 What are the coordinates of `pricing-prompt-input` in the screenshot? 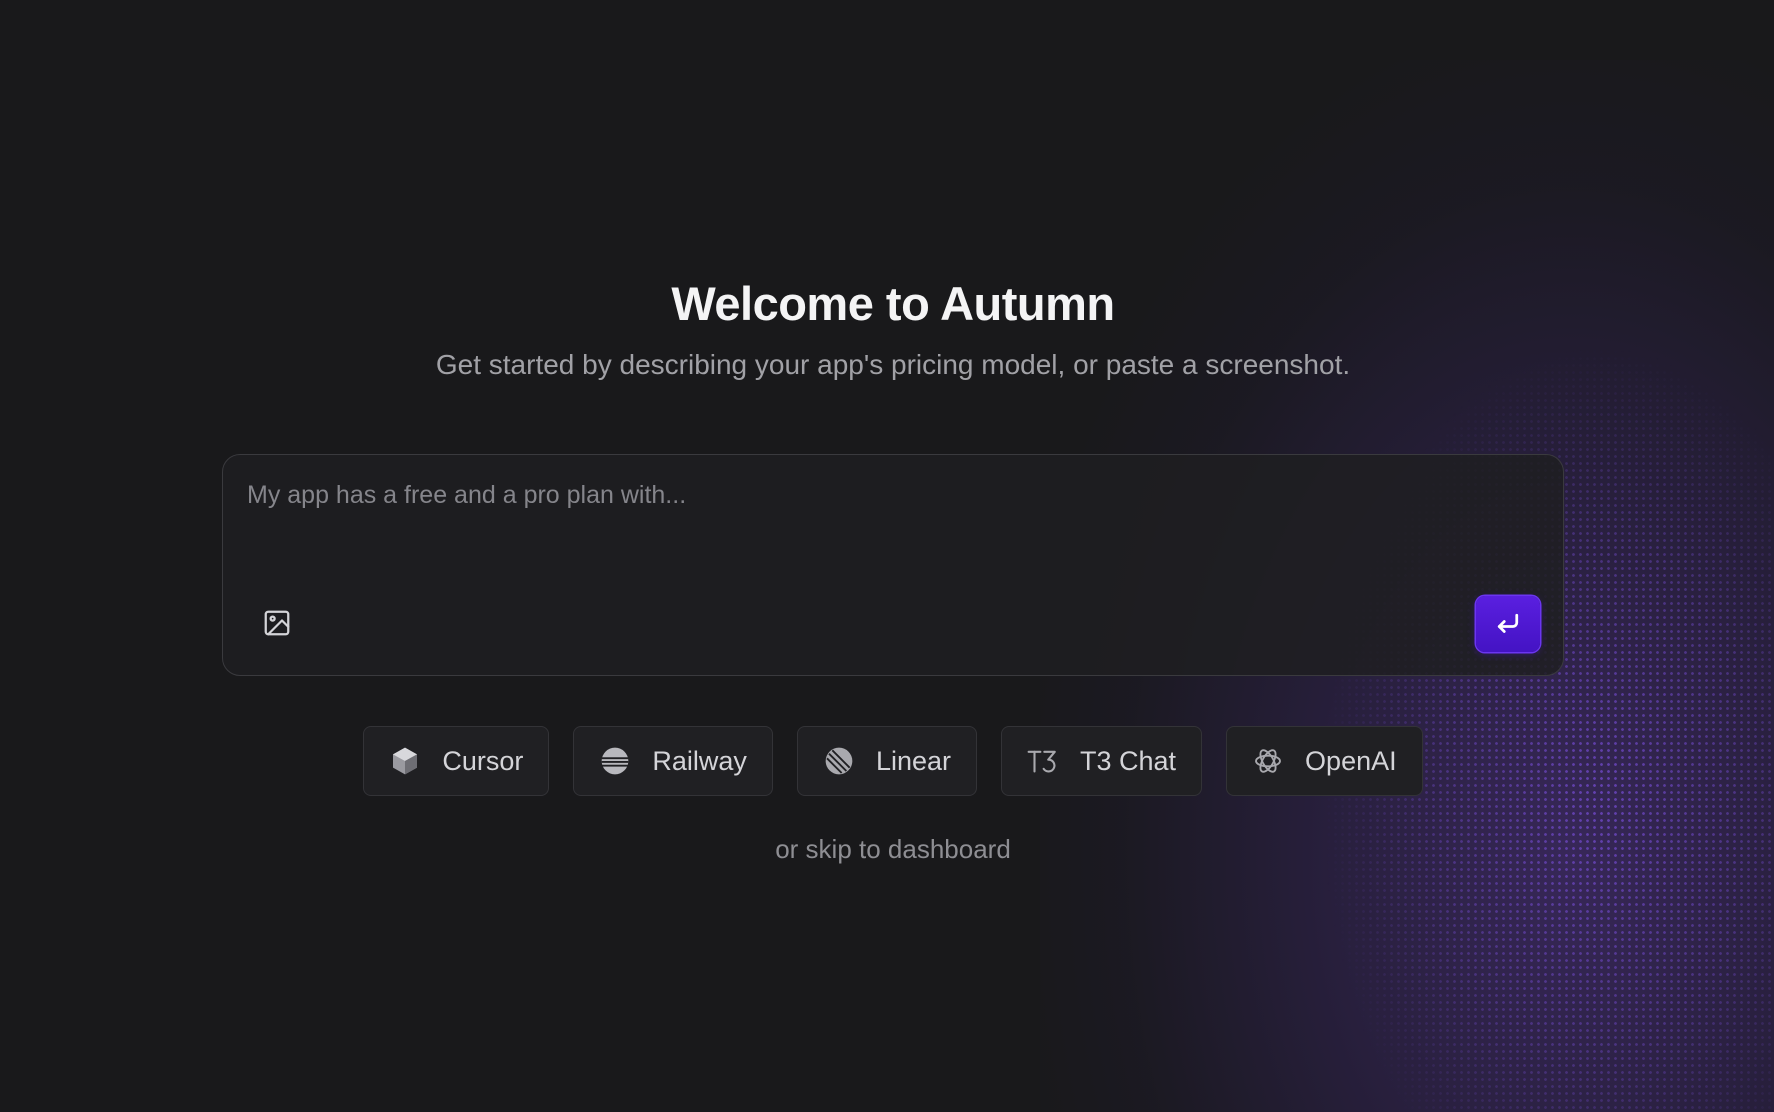 It's located at (887, 511).